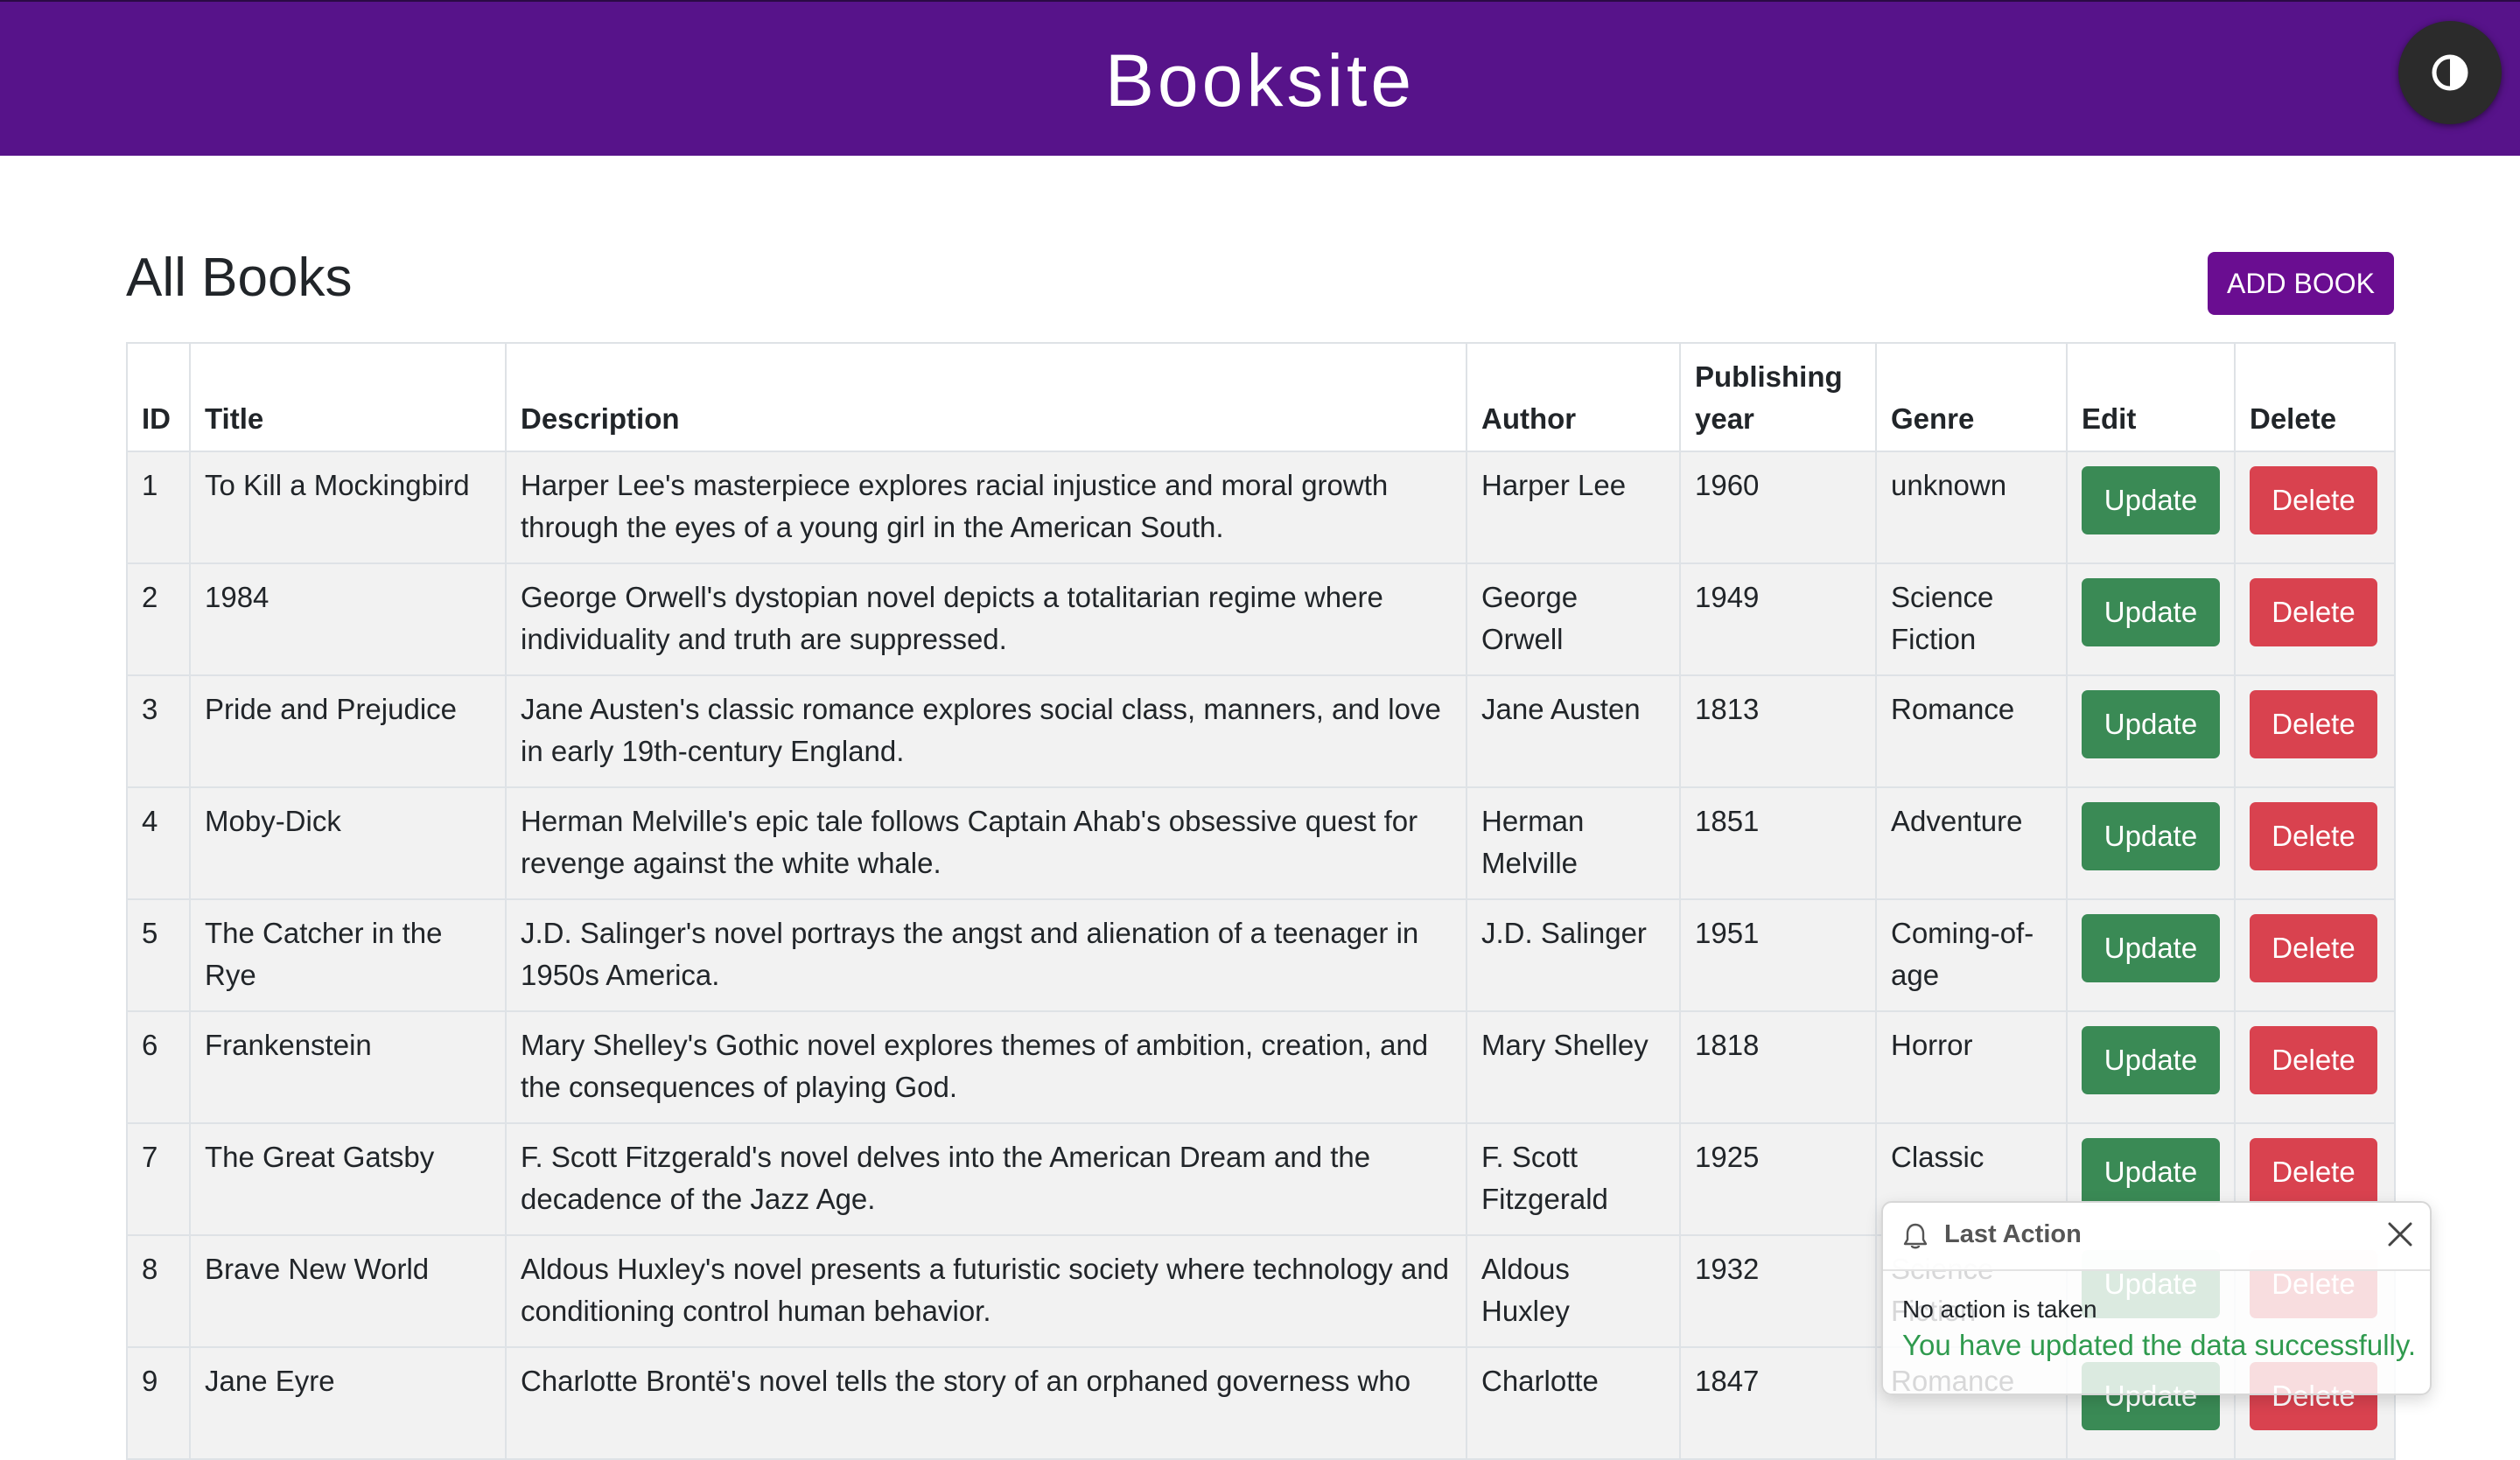 Image resolution: width=2520 pixels, height=1460 pixels. What do you see at coordinates (1971, 397) in the screenshot?
I see `column-header-genre: Genre` at bounding box center [1971, 397].